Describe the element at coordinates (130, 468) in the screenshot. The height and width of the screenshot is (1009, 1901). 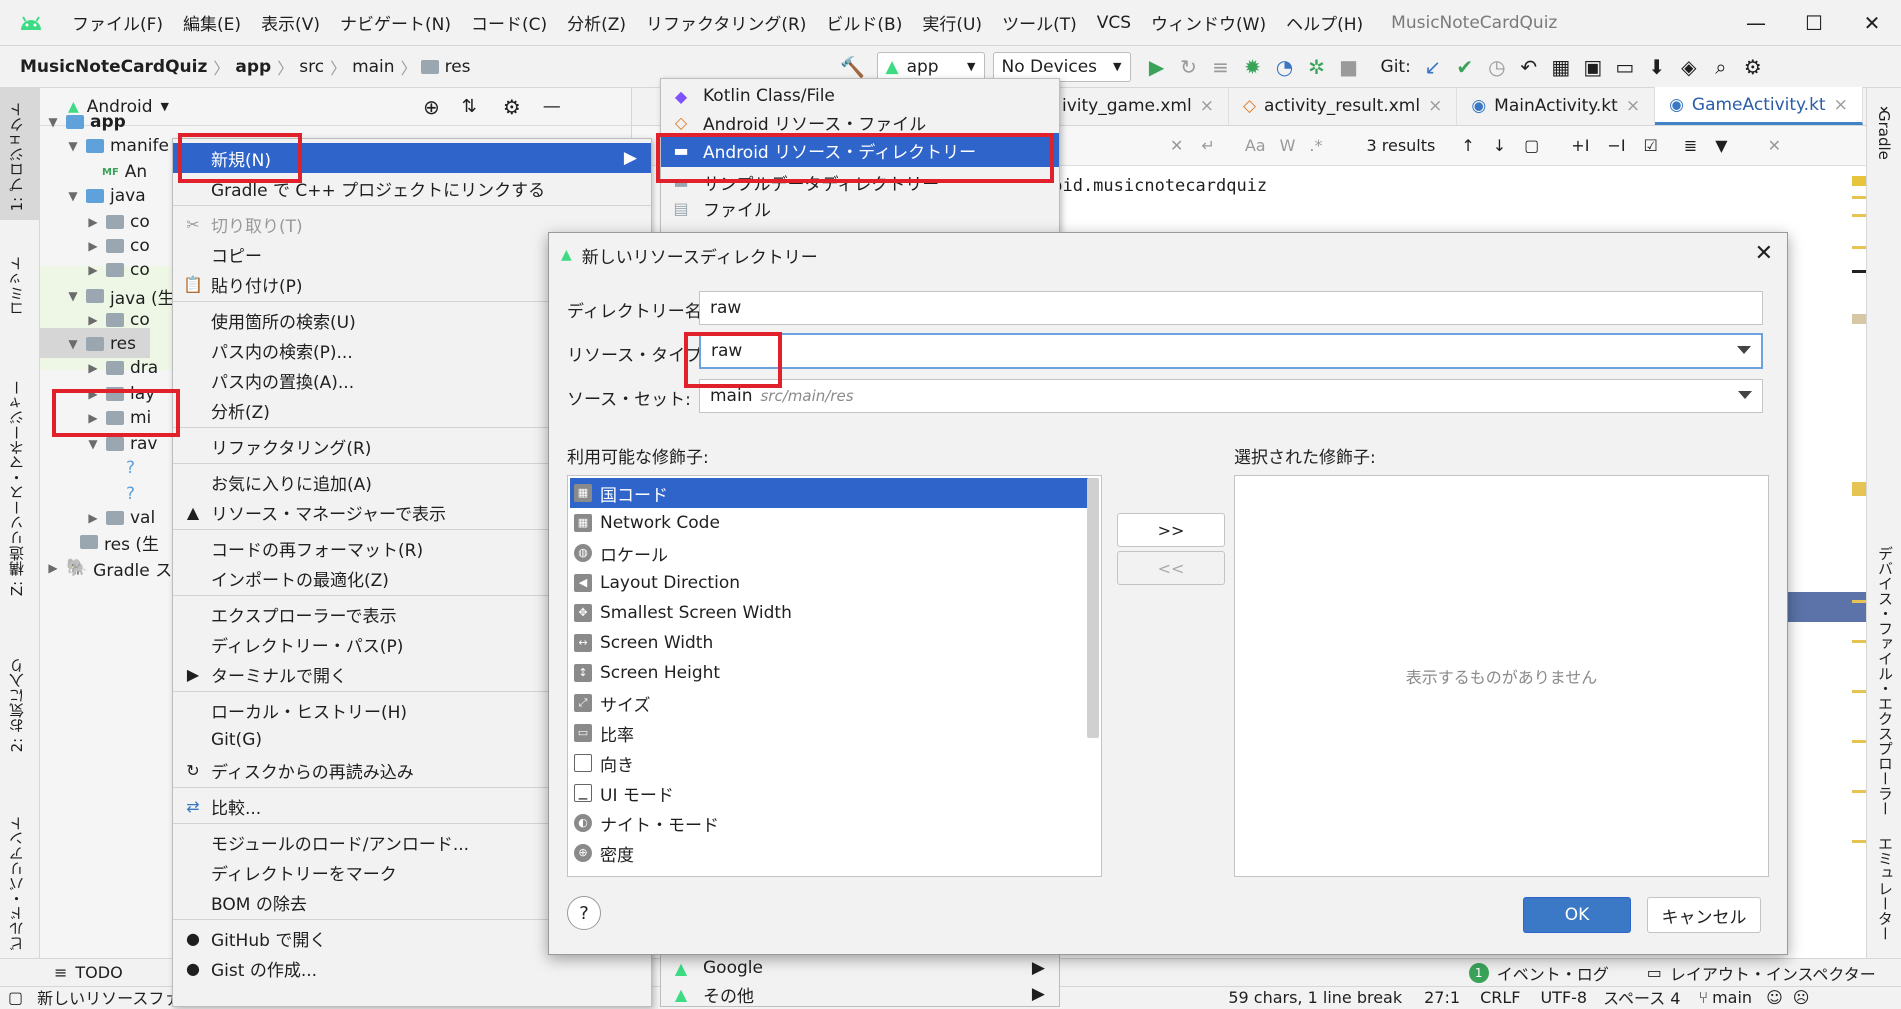
I see `tree-item-raw-file: ?` at that location.